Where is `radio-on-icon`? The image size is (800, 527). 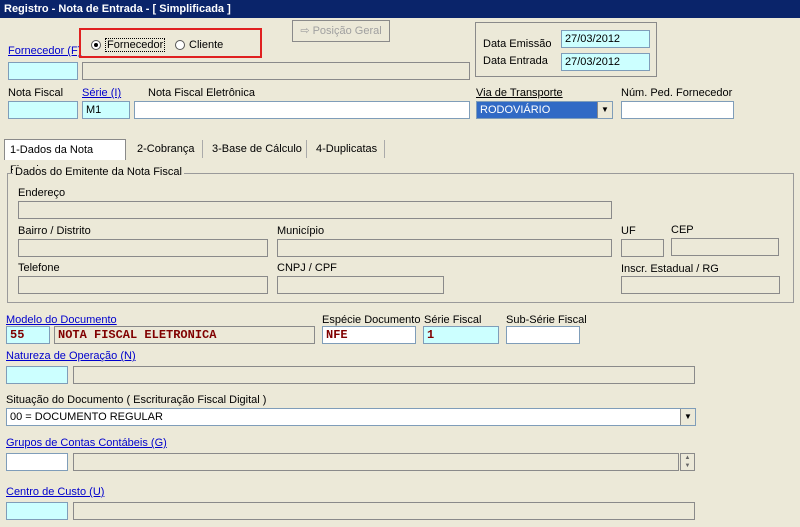 radio-on-icon is located at coordinates (96, 45).